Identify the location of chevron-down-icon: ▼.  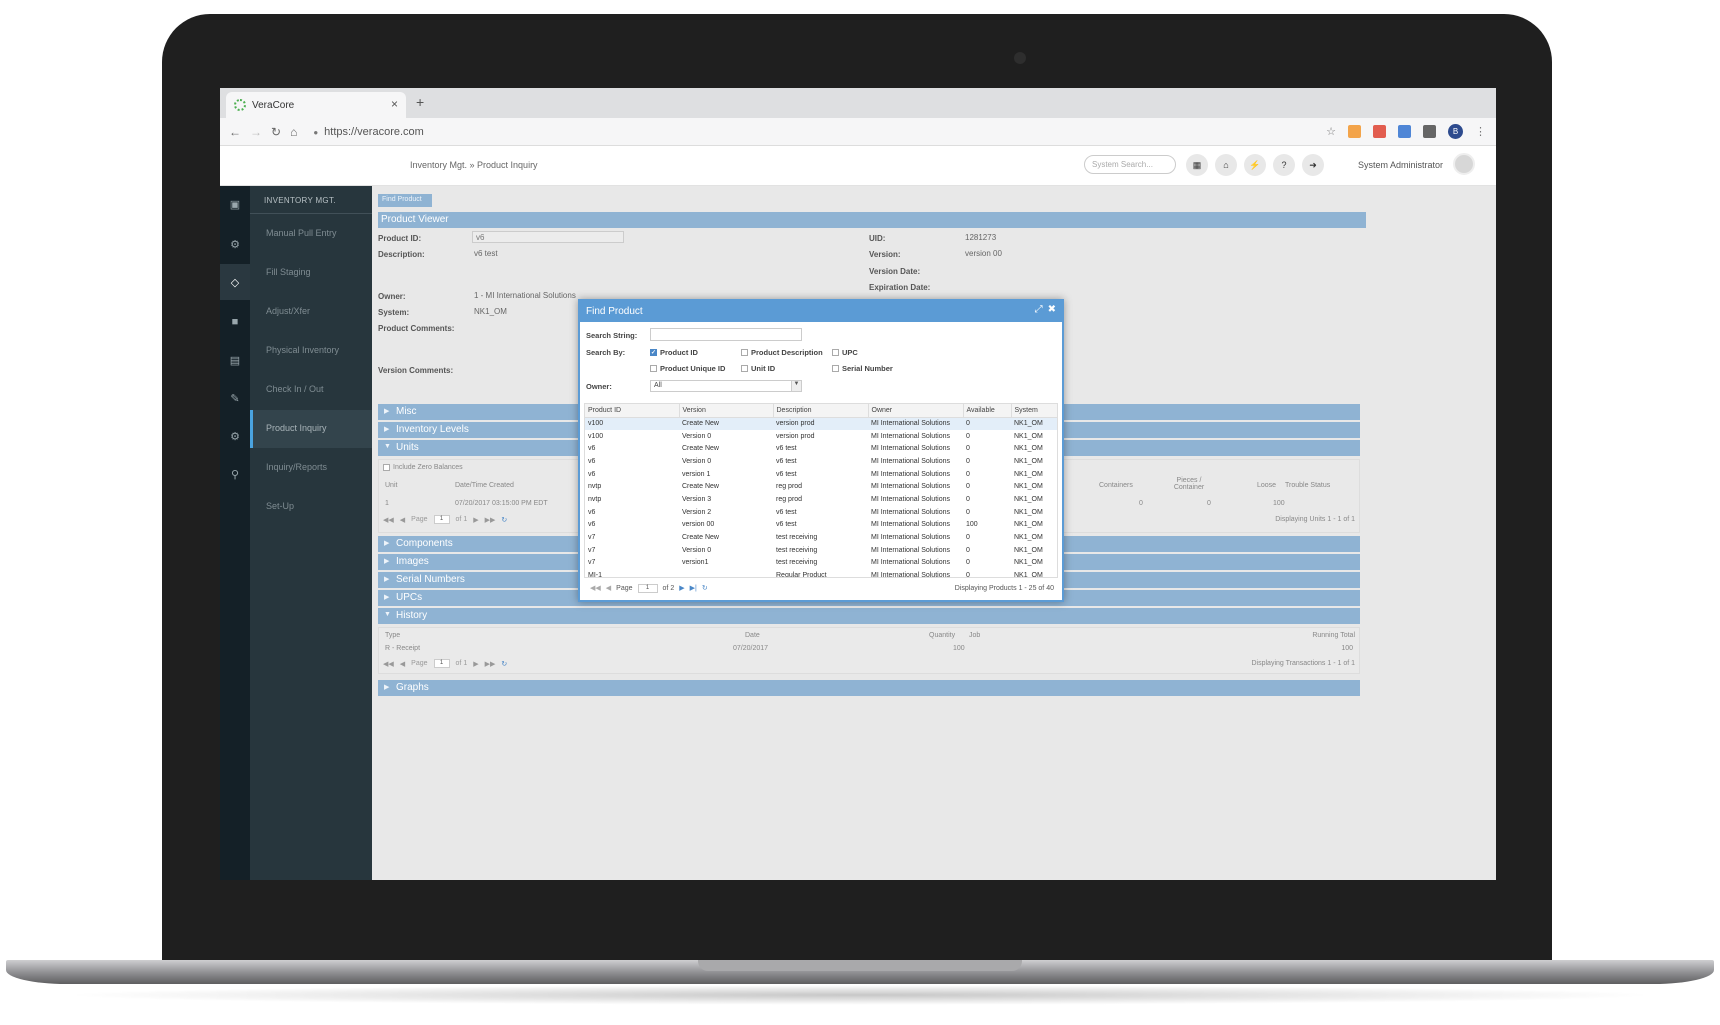
(796, 386).